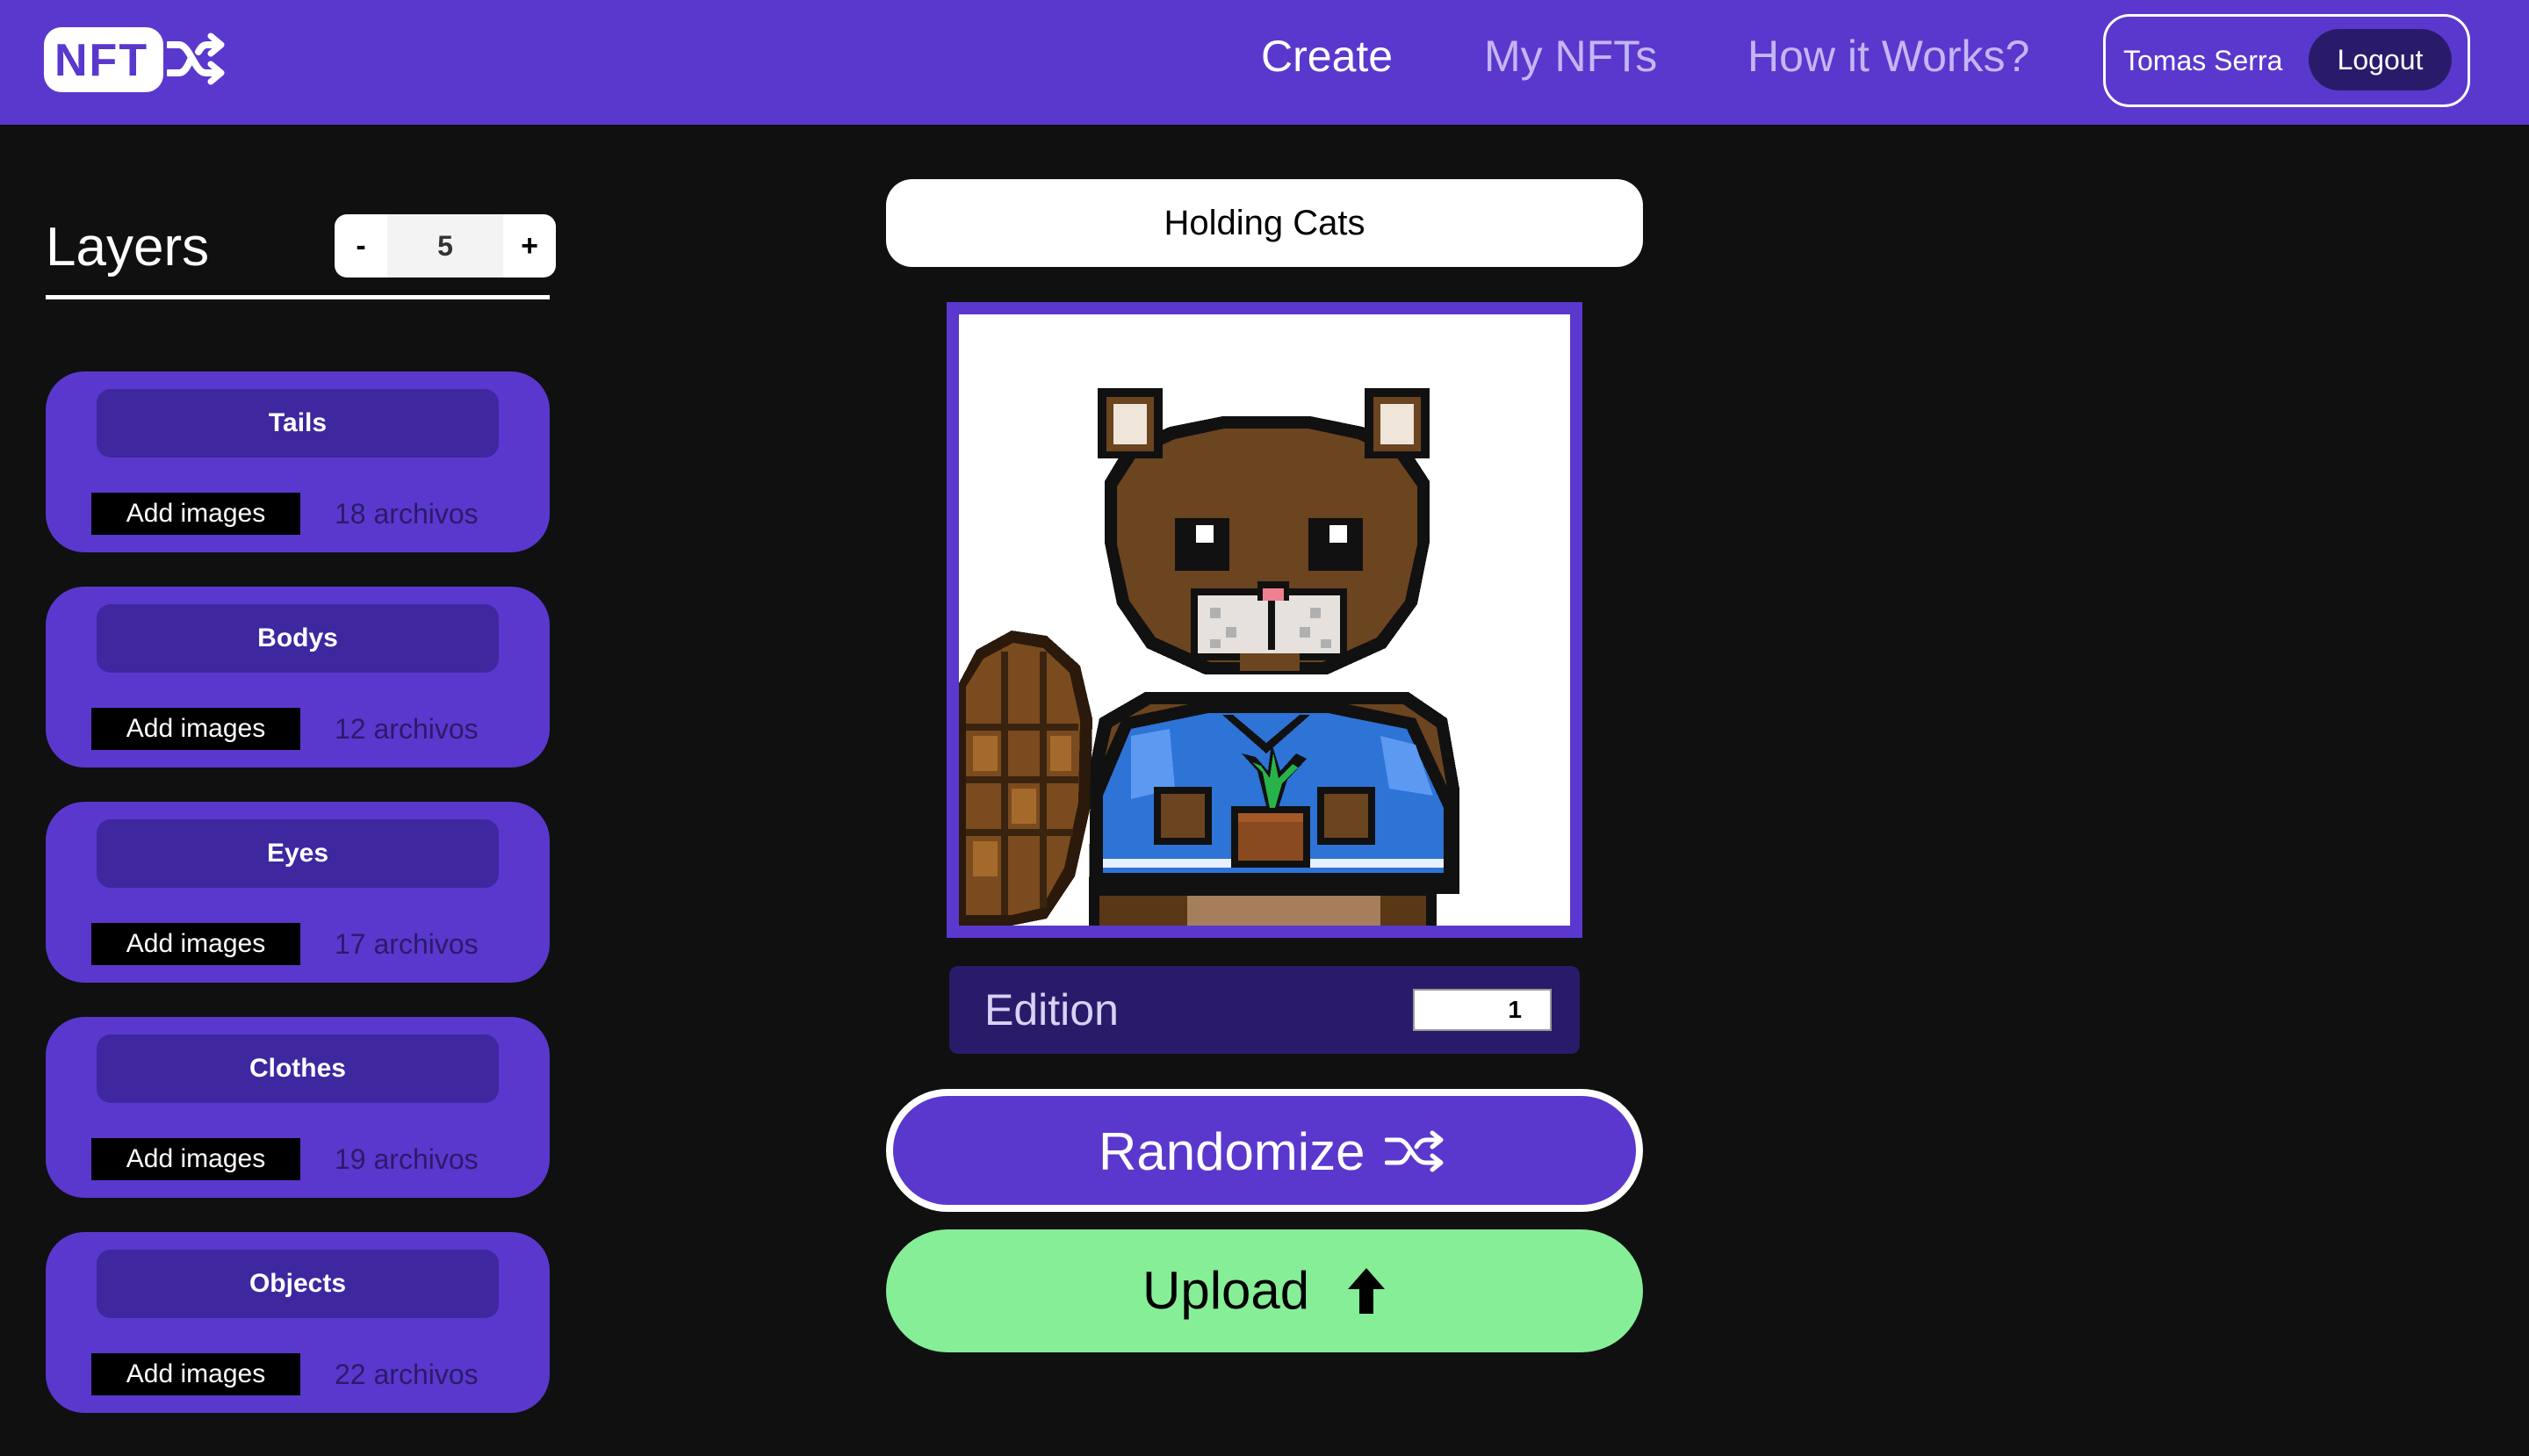  What do you see at coordinates (298, 638) in the screenshot?
I see `layer-name: Bodys` at bounding box center [298, 638].